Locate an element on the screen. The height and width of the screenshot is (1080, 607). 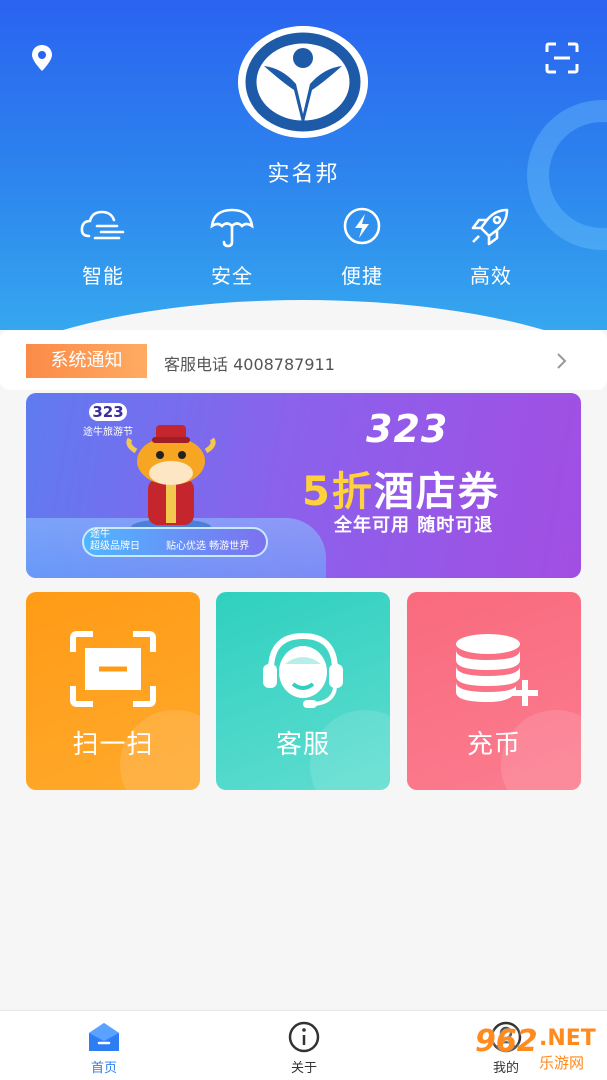
umbrella-icon is located at coordinates (232, 228).